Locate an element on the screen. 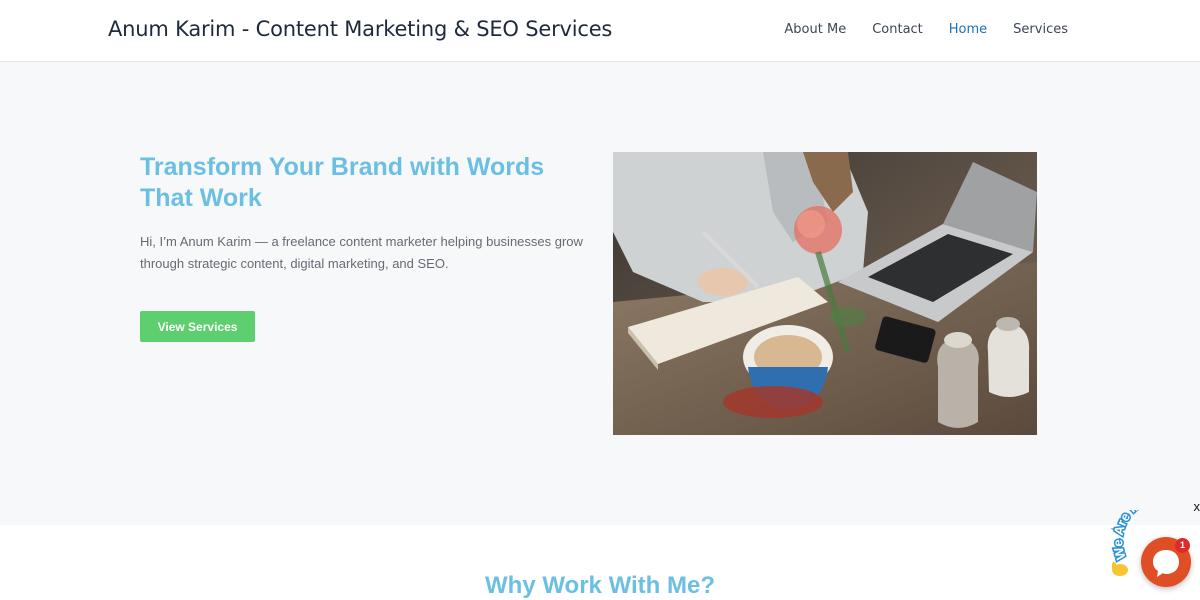 The image size is (1200, 600). view-services-button: View Services is located at coordinates (197, 326).